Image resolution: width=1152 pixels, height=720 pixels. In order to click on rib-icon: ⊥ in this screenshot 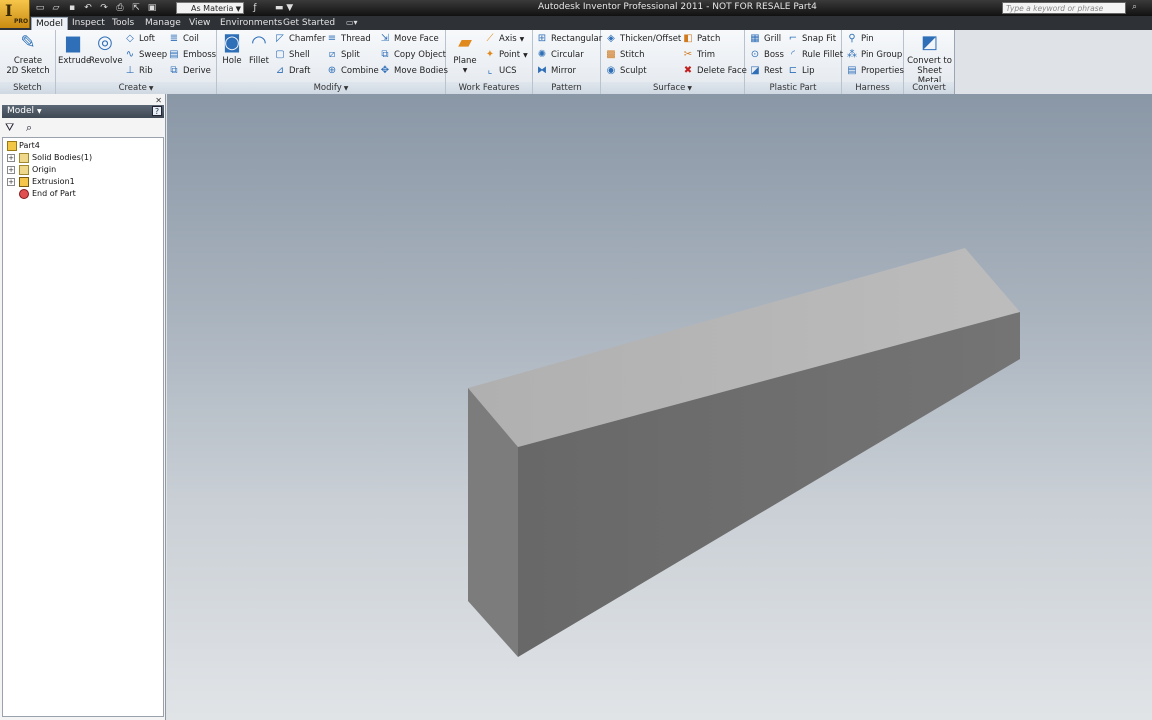, I will do `click(130, 70)`.